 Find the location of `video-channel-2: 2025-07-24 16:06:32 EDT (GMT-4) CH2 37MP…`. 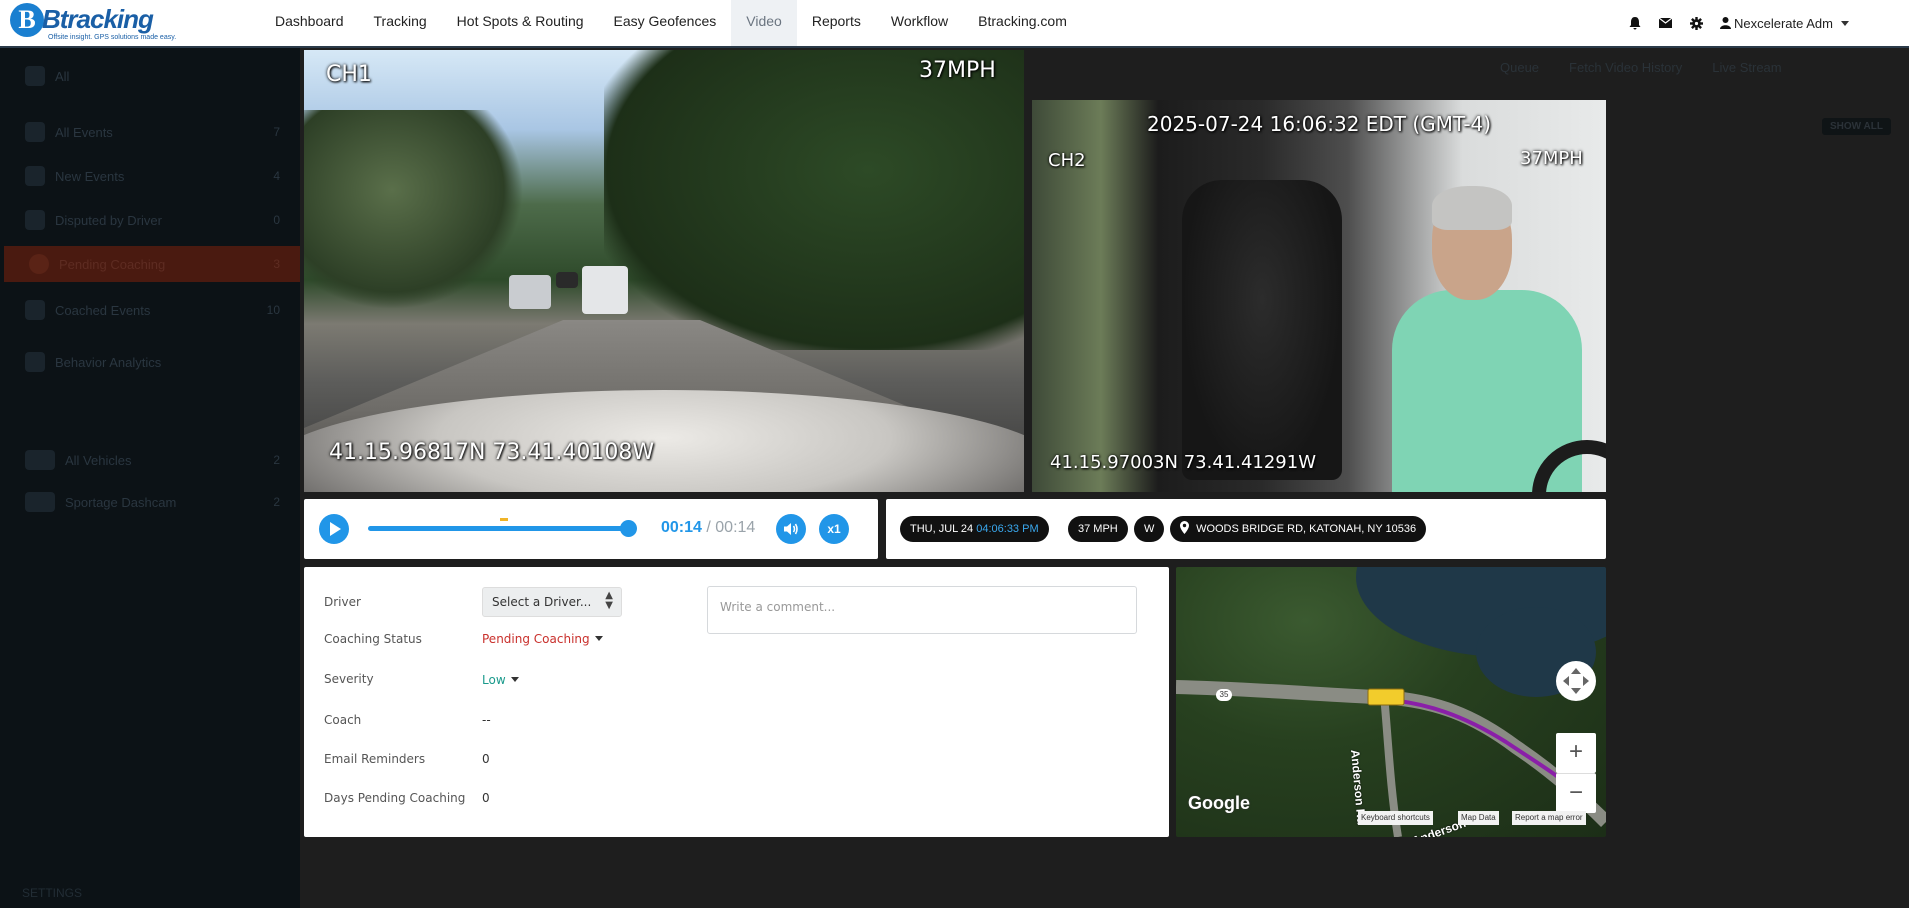

video-channel-2: 2025-07-24 16:06:32 EDT (GMT-4) CH2 37MP… is located at coordinates (1319, 296).